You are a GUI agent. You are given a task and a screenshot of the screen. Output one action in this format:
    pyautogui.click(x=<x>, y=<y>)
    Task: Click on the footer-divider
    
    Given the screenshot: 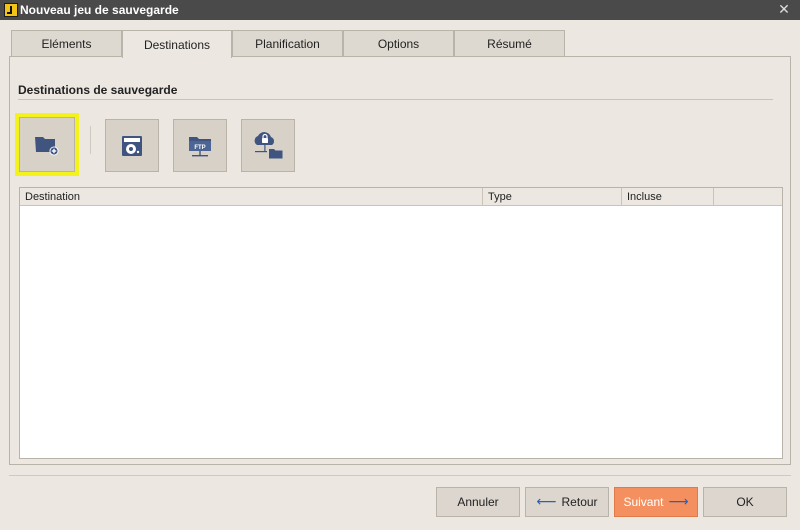 What is the action you would take?
    pyautogui.click(x=400, y=475)
    